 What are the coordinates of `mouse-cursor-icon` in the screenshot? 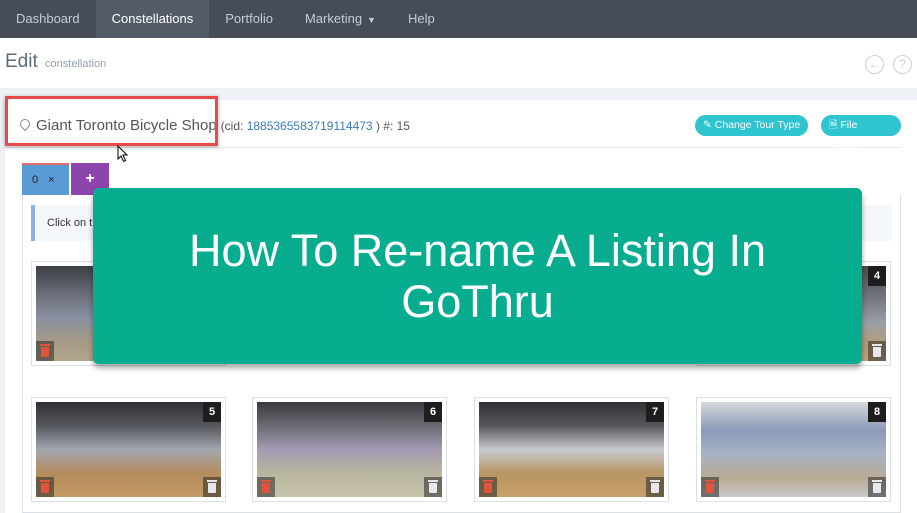 It's located at (123, 154).